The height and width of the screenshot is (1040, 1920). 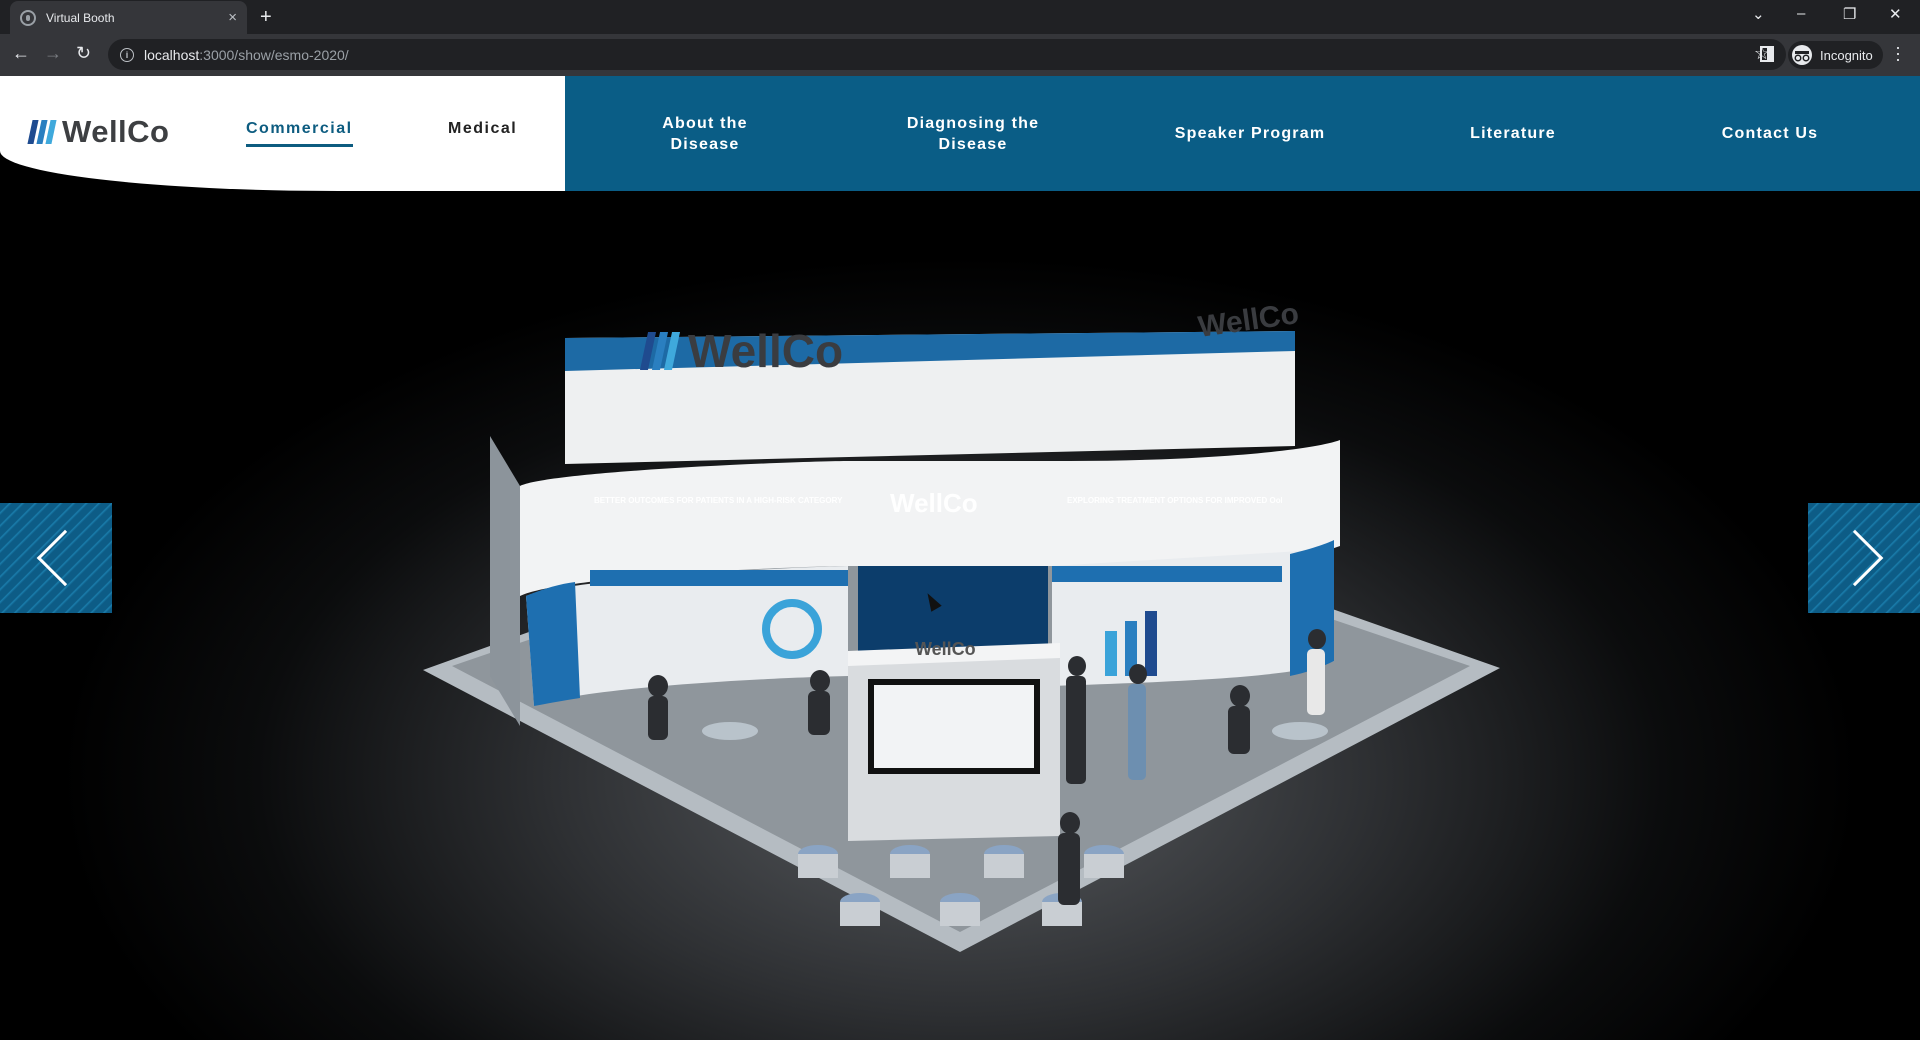 I want to click on minimize-icon: –, so click(x=1801, y=13).